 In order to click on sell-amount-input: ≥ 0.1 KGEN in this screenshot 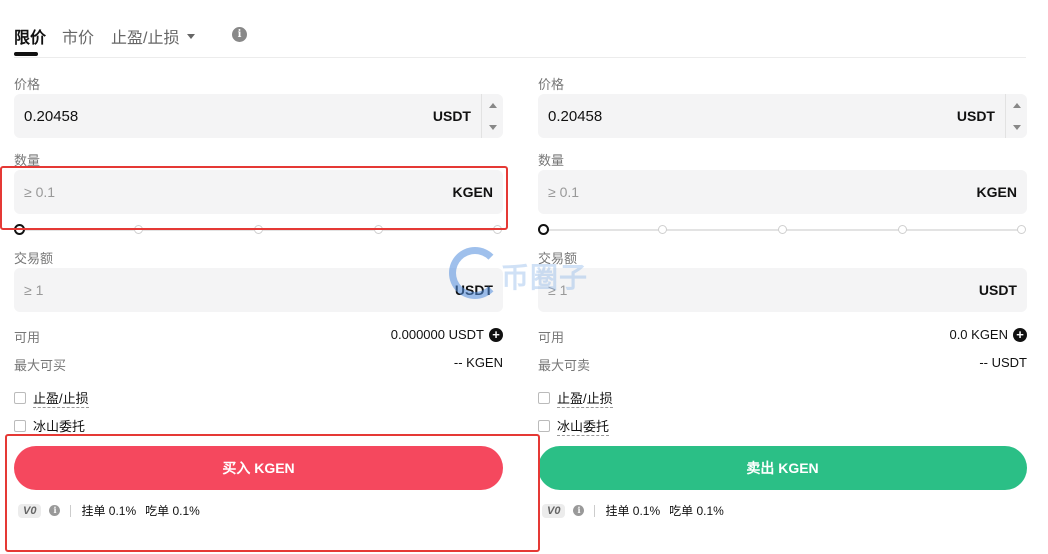, I will do `click(782, 192)`.